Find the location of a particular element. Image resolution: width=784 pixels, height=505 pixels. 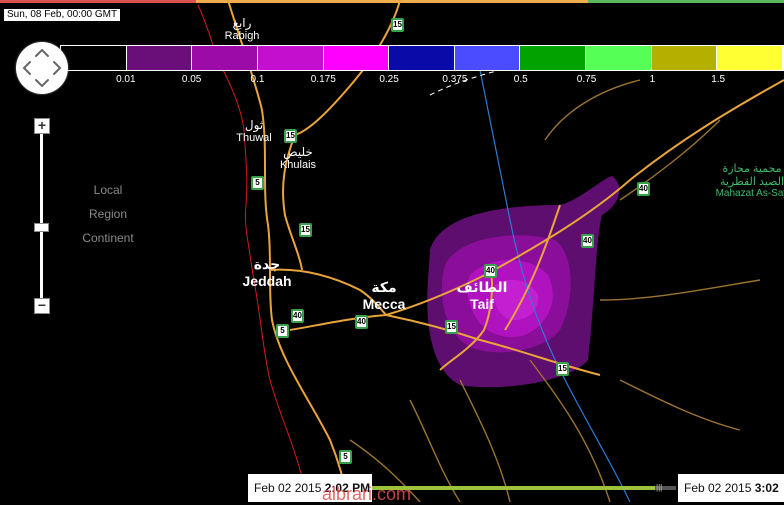

zoom-in-button: + is located at coordinates (42, 126).